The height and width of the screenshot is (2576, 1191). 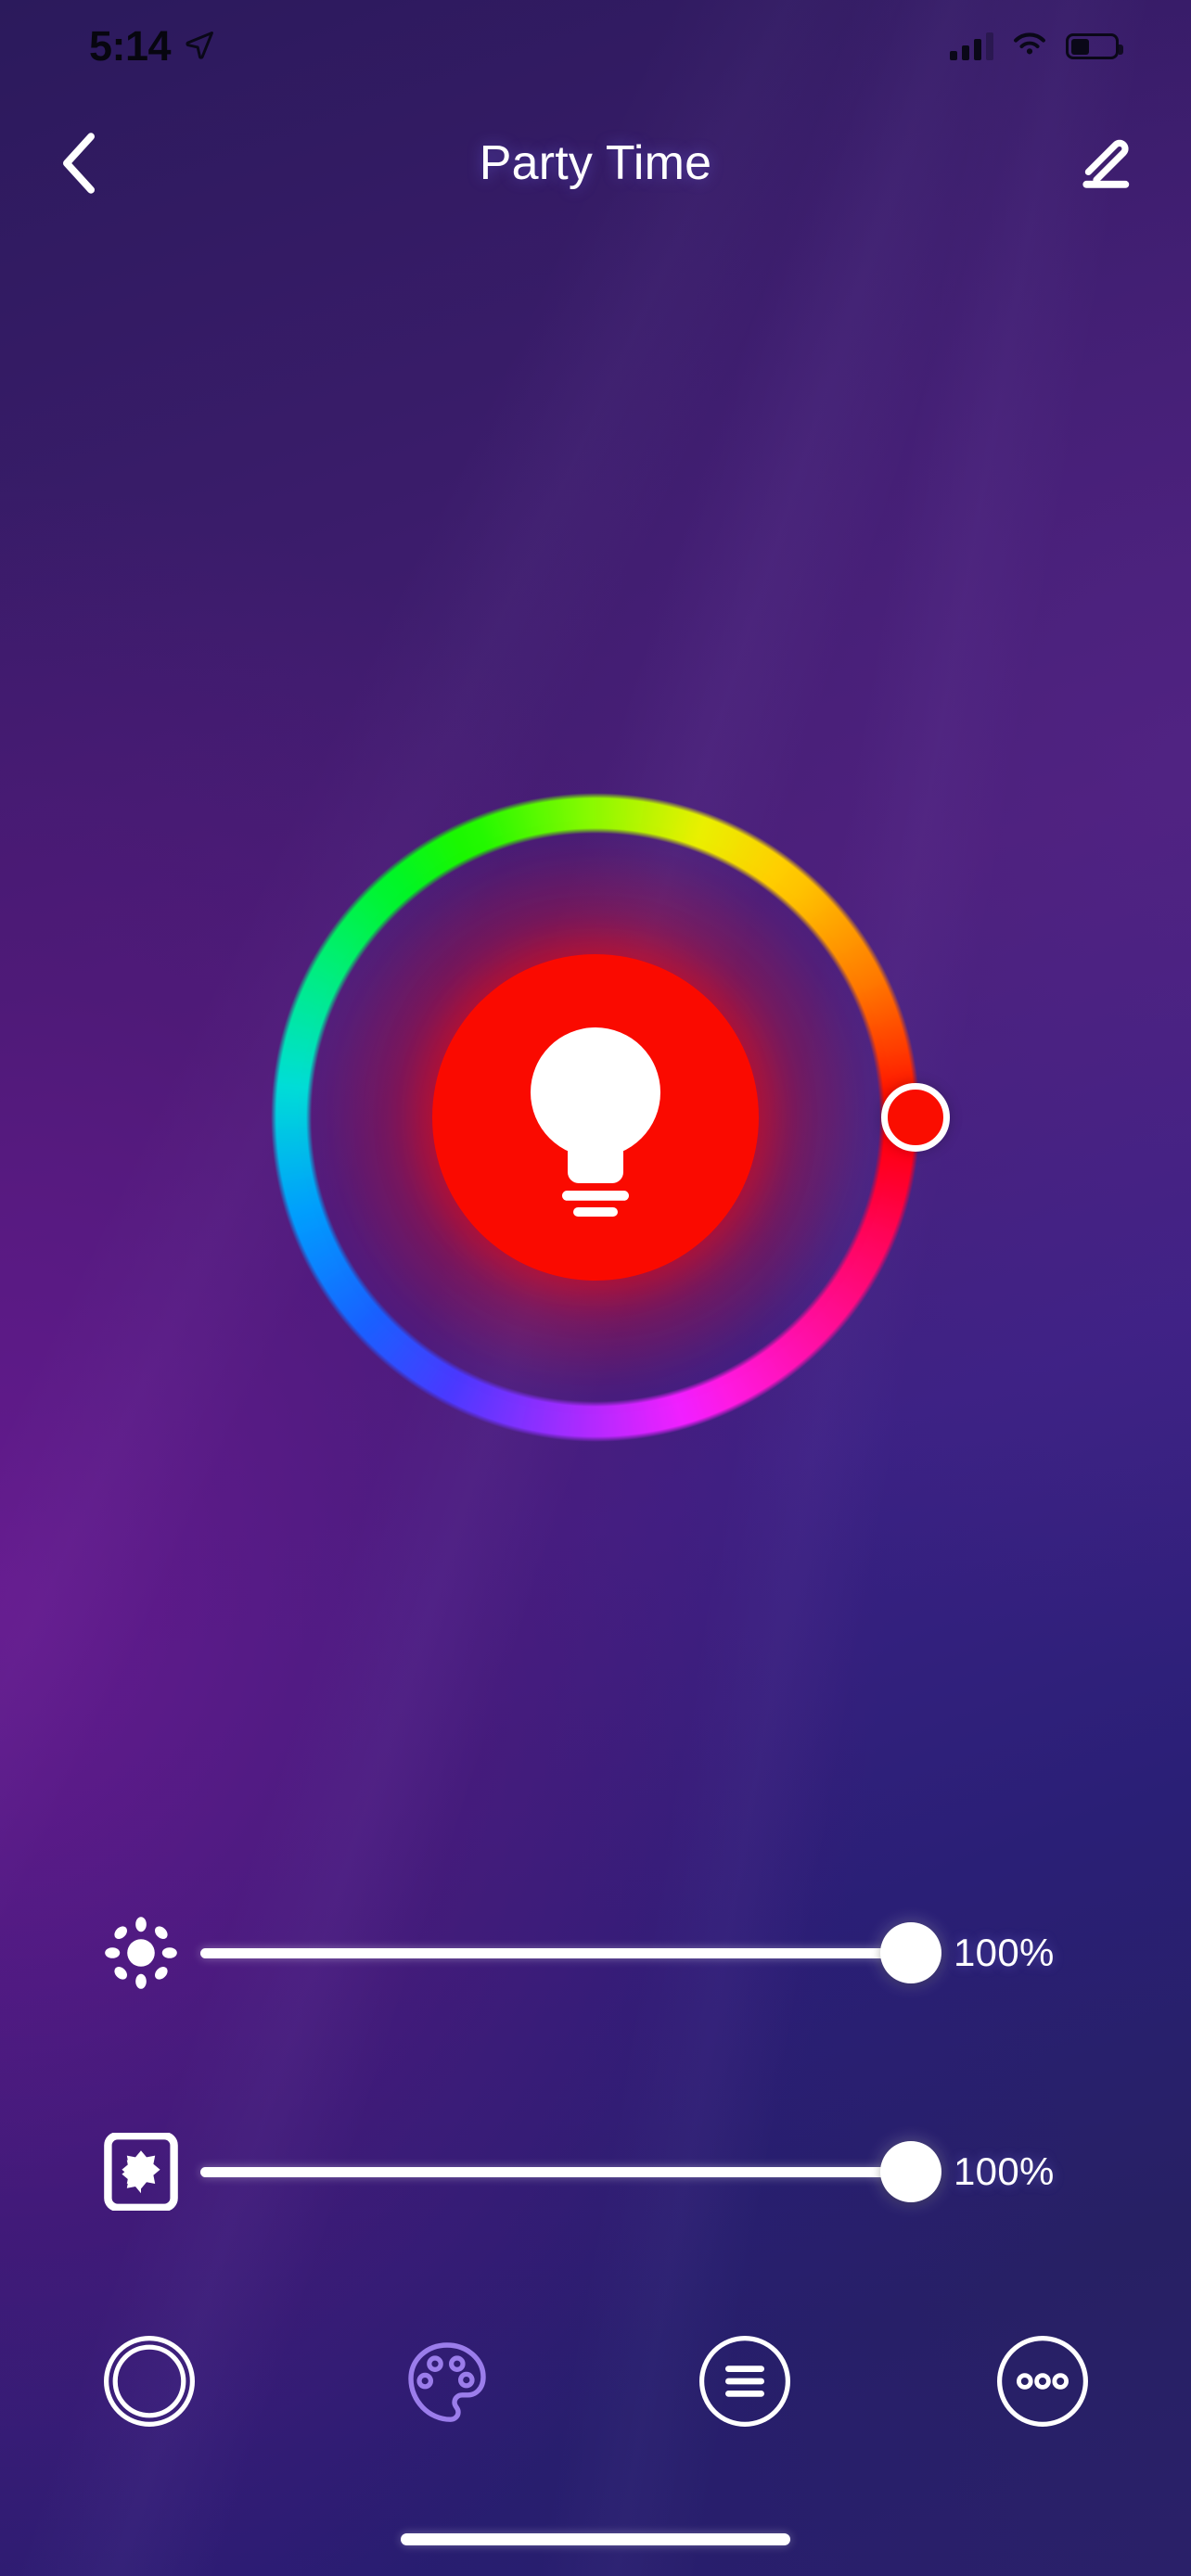 I want to click on tab-scenes, so click(x=744, y=2381).